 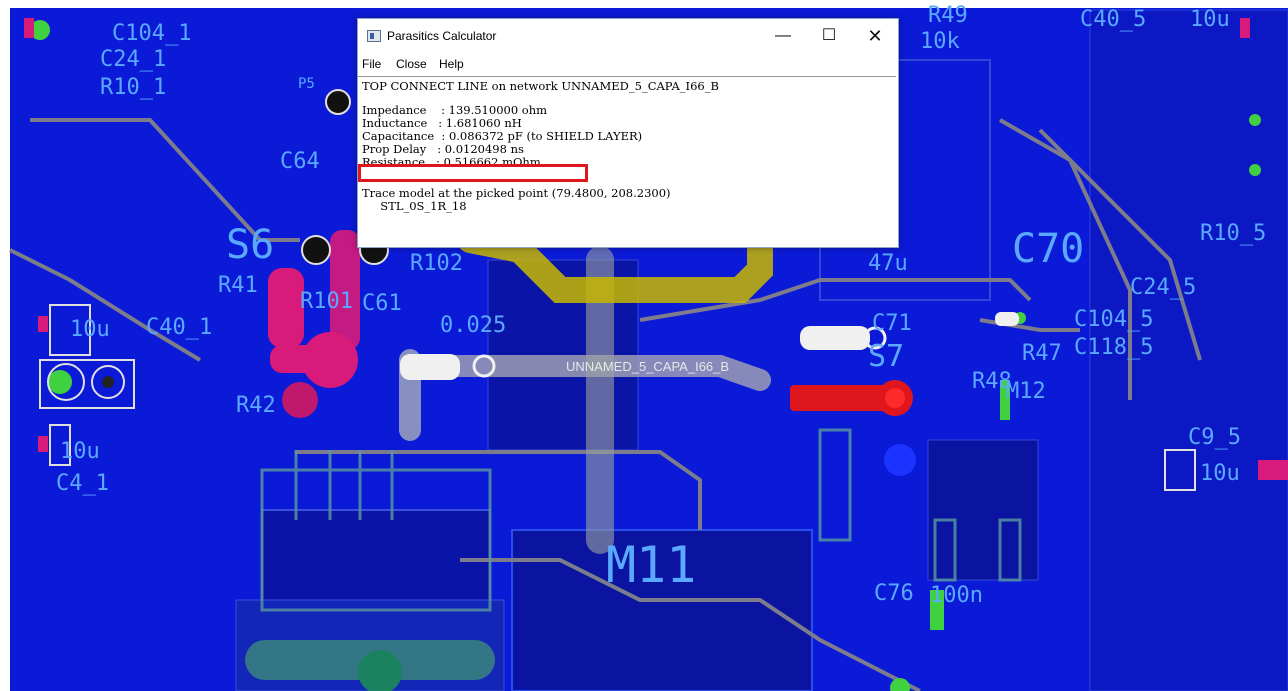 I want to click on label-val-10u-b: 10u, so click(x=80, y=451).